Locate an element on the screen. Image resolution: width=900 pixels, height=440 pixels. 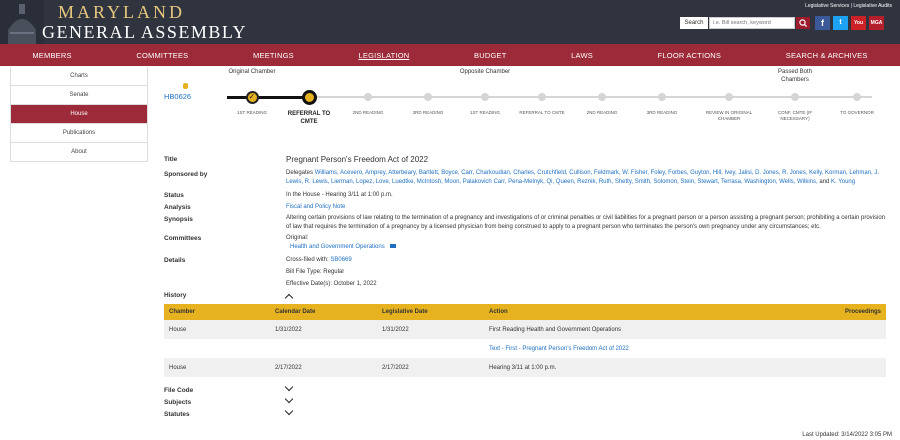
nav-item-budget: BUDGET is located at coordinates (490, 55).